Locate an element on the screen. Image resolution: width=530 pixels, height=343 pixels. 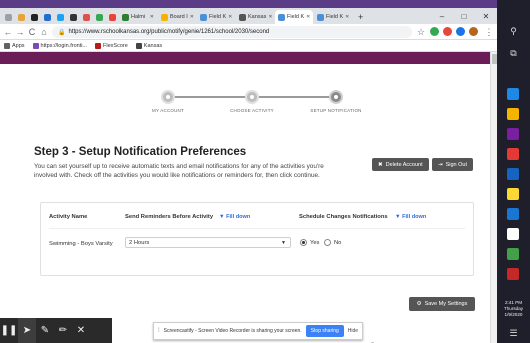
new-tab-button: + is located at coordinates (361, 17).